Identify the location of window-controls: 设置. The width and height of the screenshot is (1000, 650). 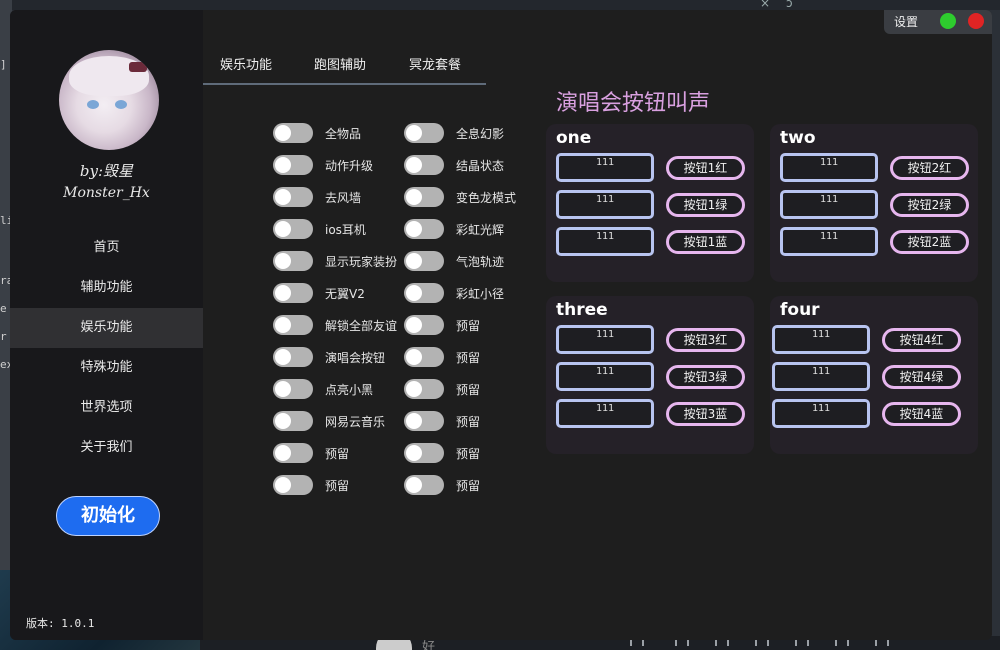
(938, 22).